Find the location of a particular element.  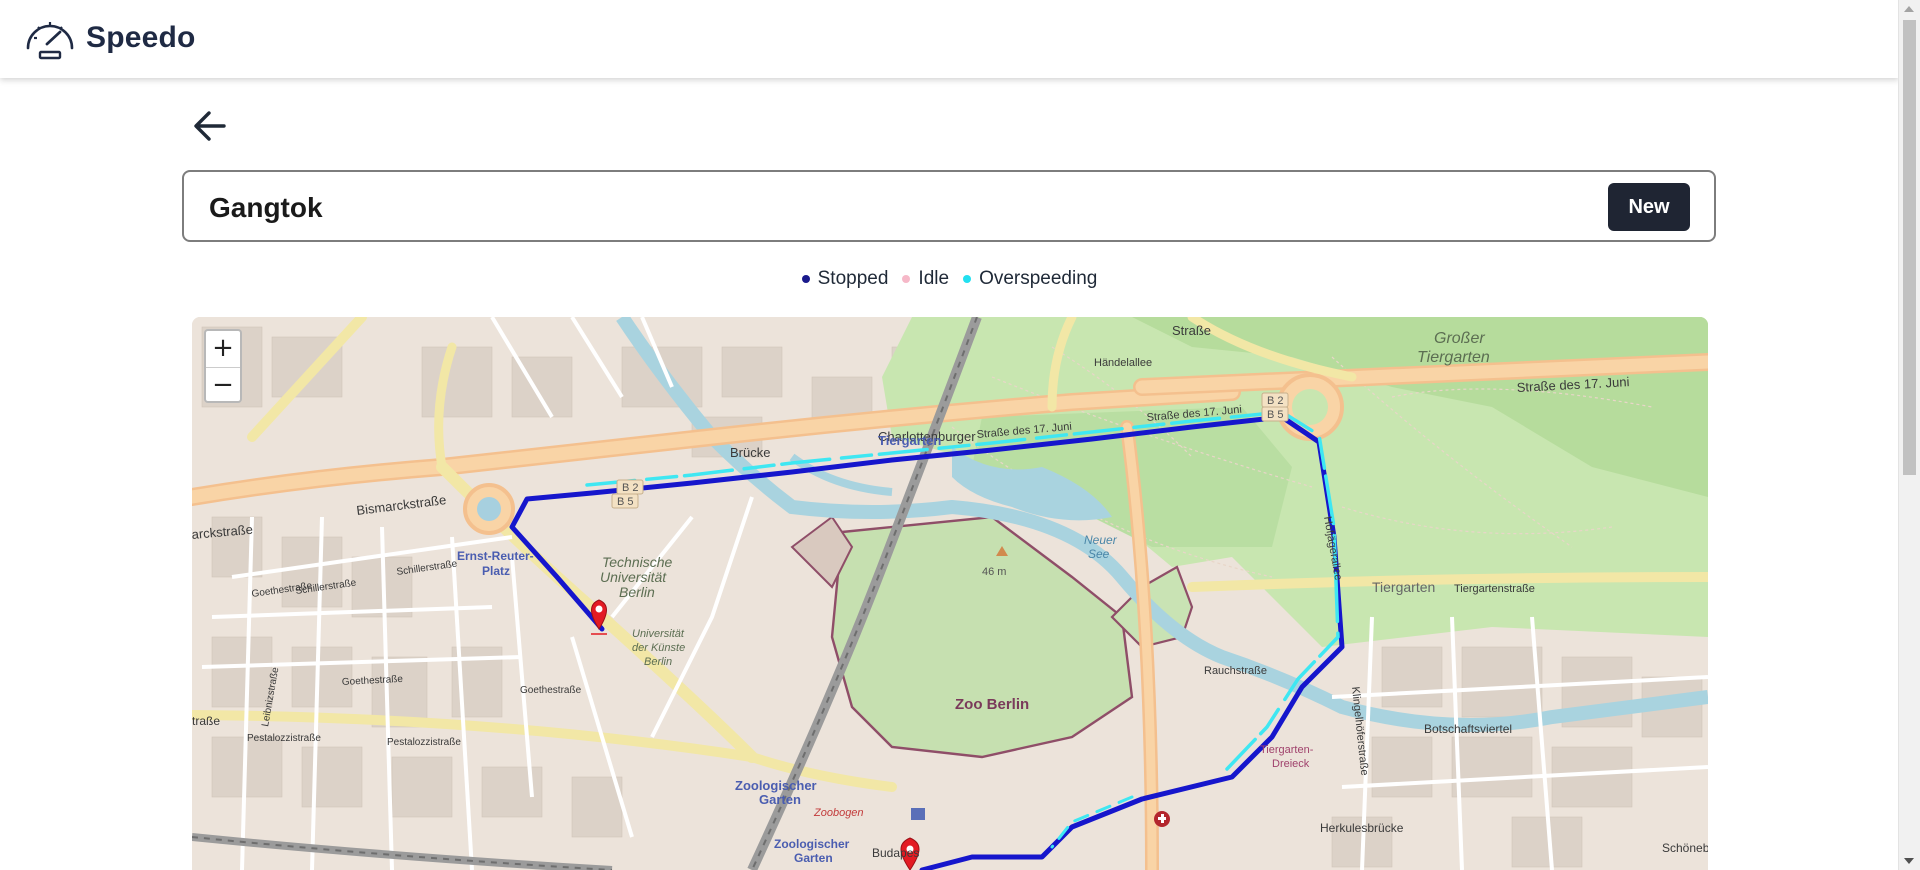

page-scrollbar is located at coordinates (1909, 435).